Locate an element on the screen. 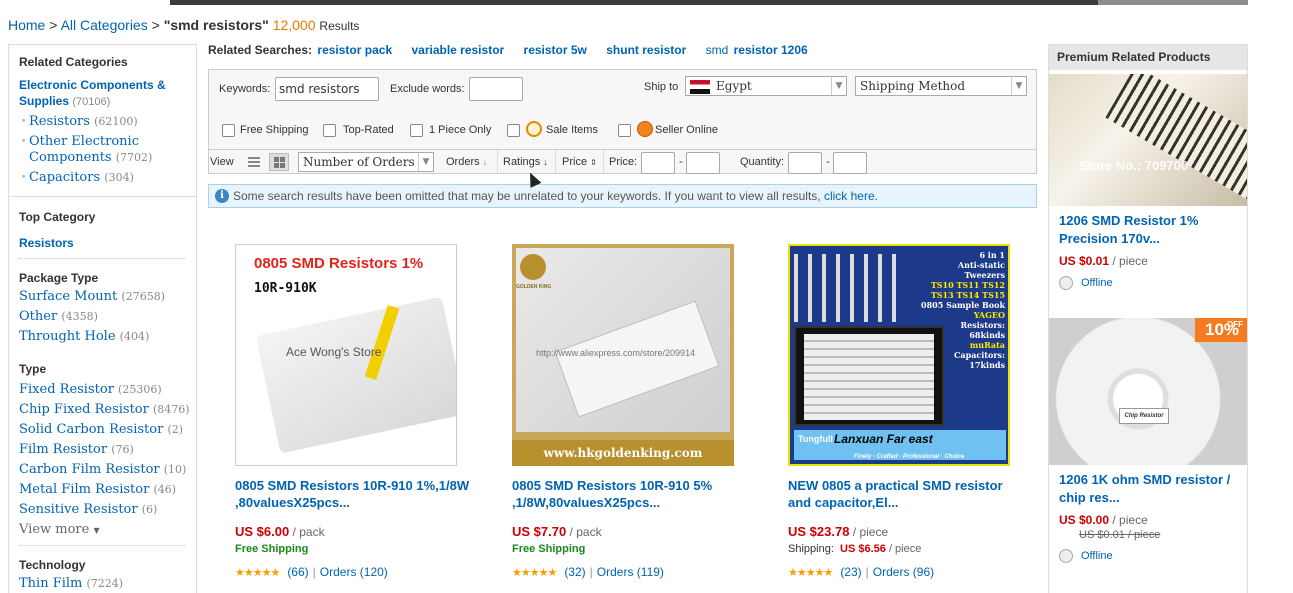 Image resolution: width=1293 pixels, height=593 pixels. sort-select: Number of Orders ▼ is located at coordinates (366, 162).